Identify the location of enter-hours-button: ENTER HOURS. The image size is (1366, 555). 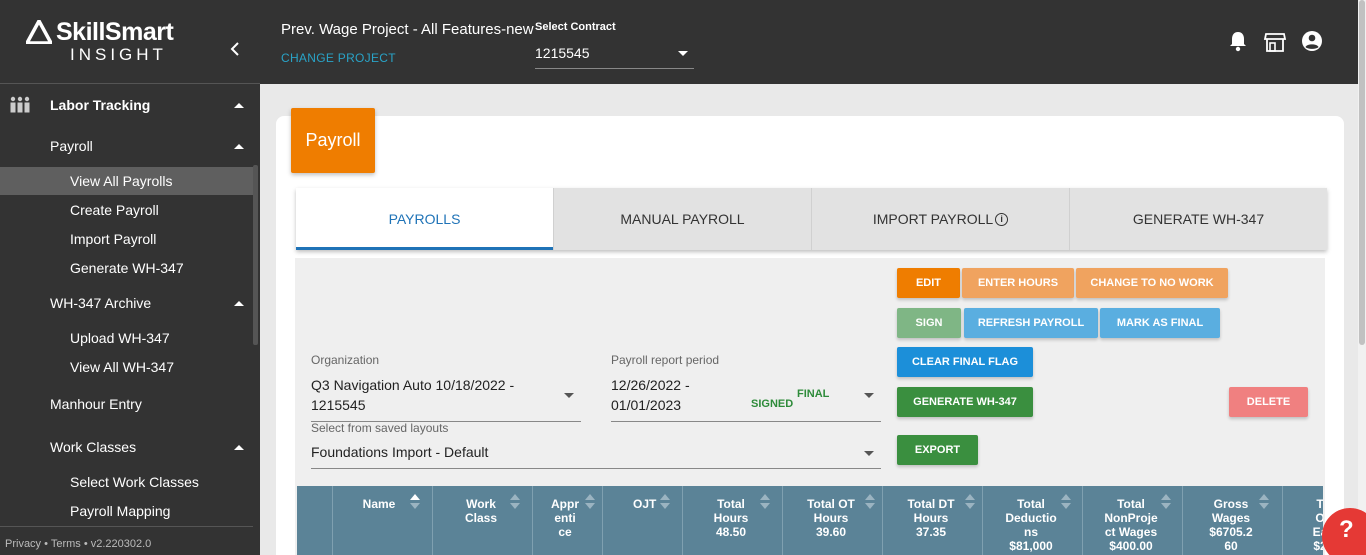
(1018, 283).